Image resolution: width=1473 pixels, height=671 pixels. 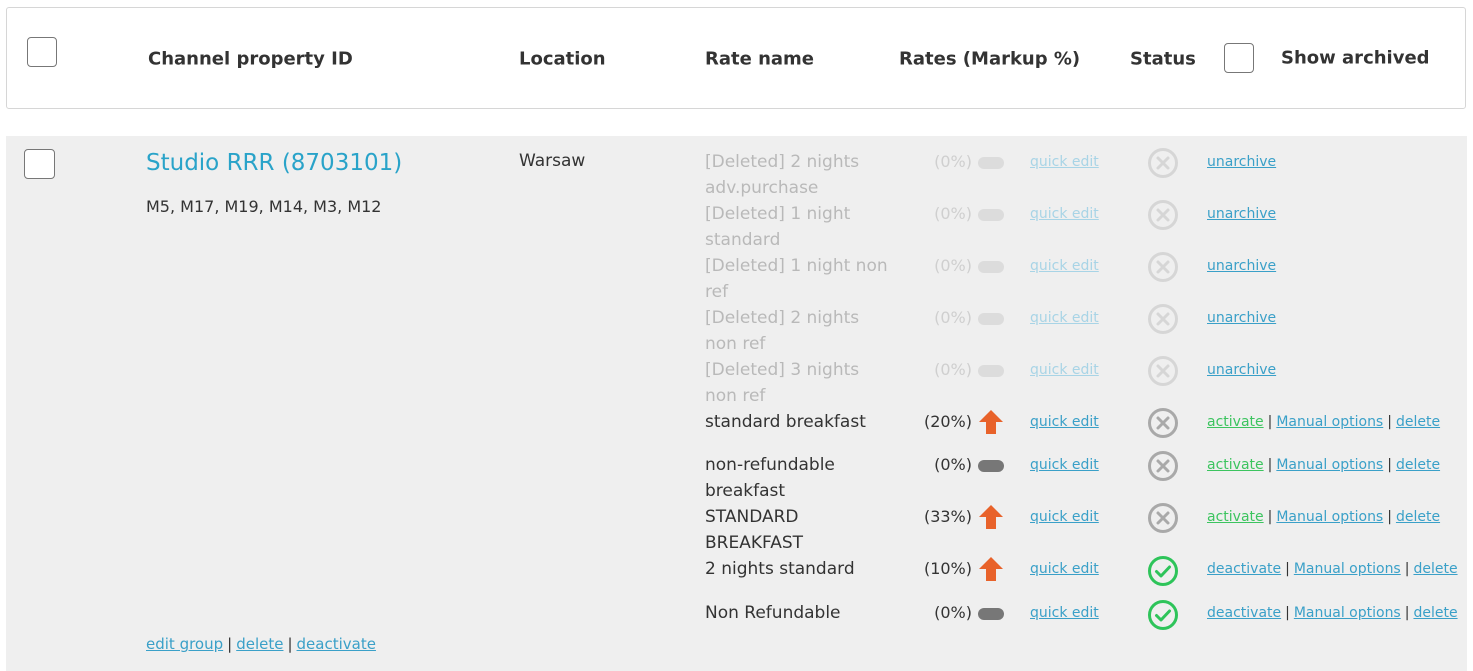 What do you see at coordinates (773, 613) in the screenshot?
I see `rate-name: Non Refundable` at bounding box center [773, 613].